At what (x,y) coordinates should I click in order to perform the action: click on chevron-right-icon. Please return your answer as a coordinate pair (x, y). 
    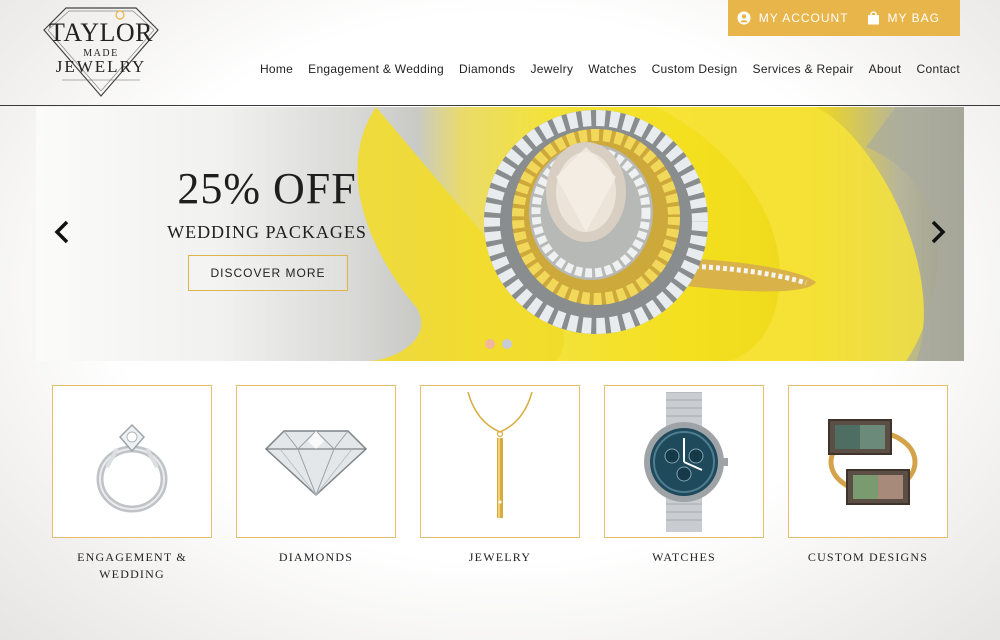
    Looking at the image, I should click on (938, 232).